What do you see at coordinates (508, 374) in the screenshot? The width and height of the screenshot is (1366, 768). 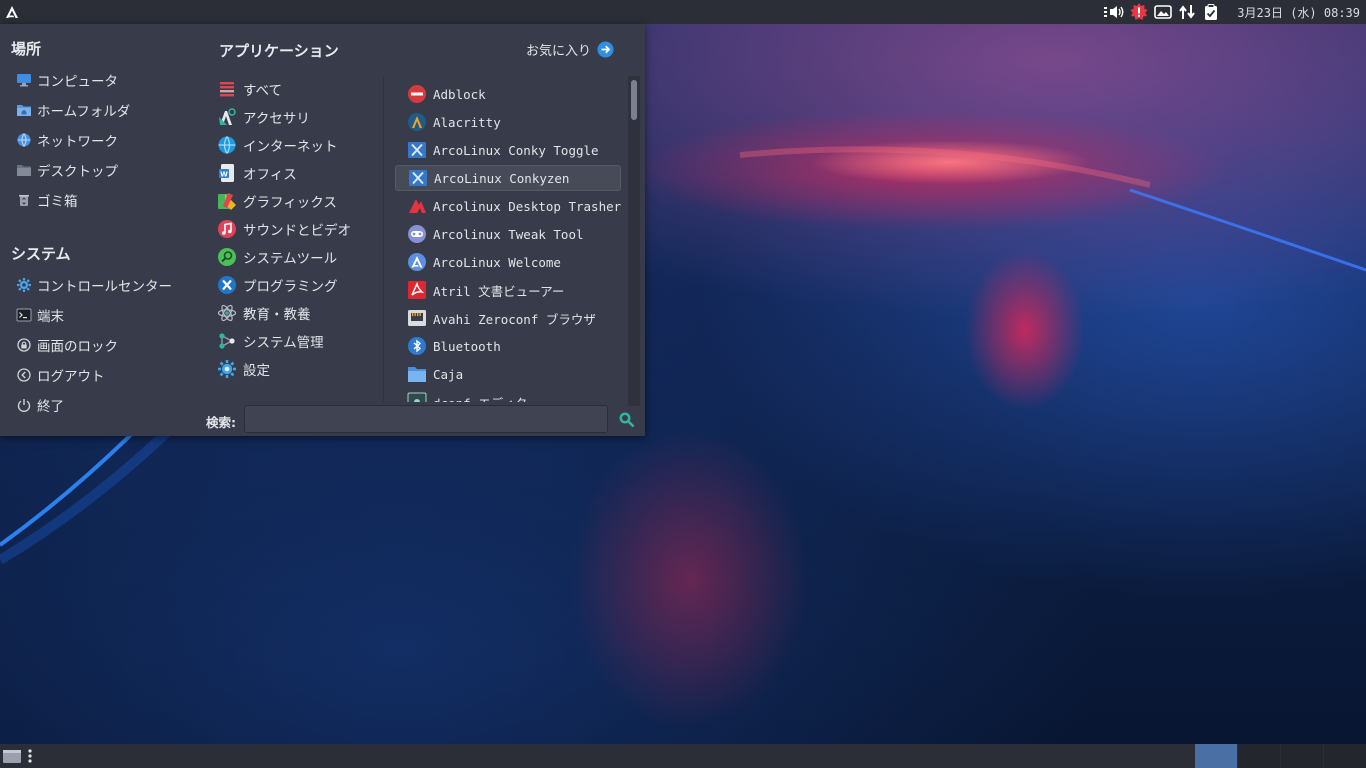 I see `app-item-caja: Caja` at bounding box center [508, 374].